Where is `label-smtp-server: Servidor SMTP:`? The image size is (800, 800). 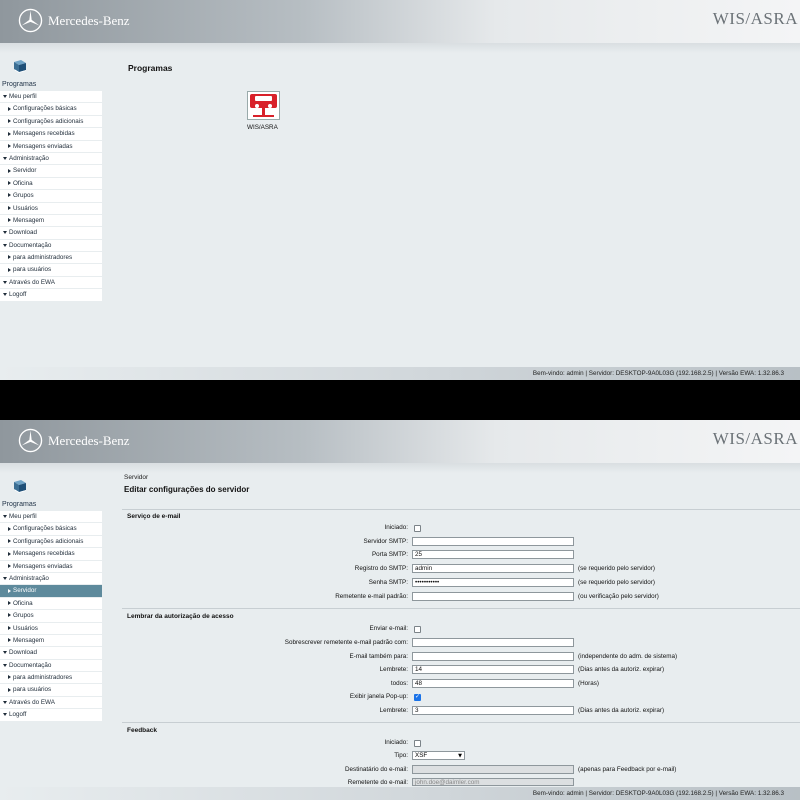 label-smtp-server: Servidor SMTP: is located at coordinates (385, 541).